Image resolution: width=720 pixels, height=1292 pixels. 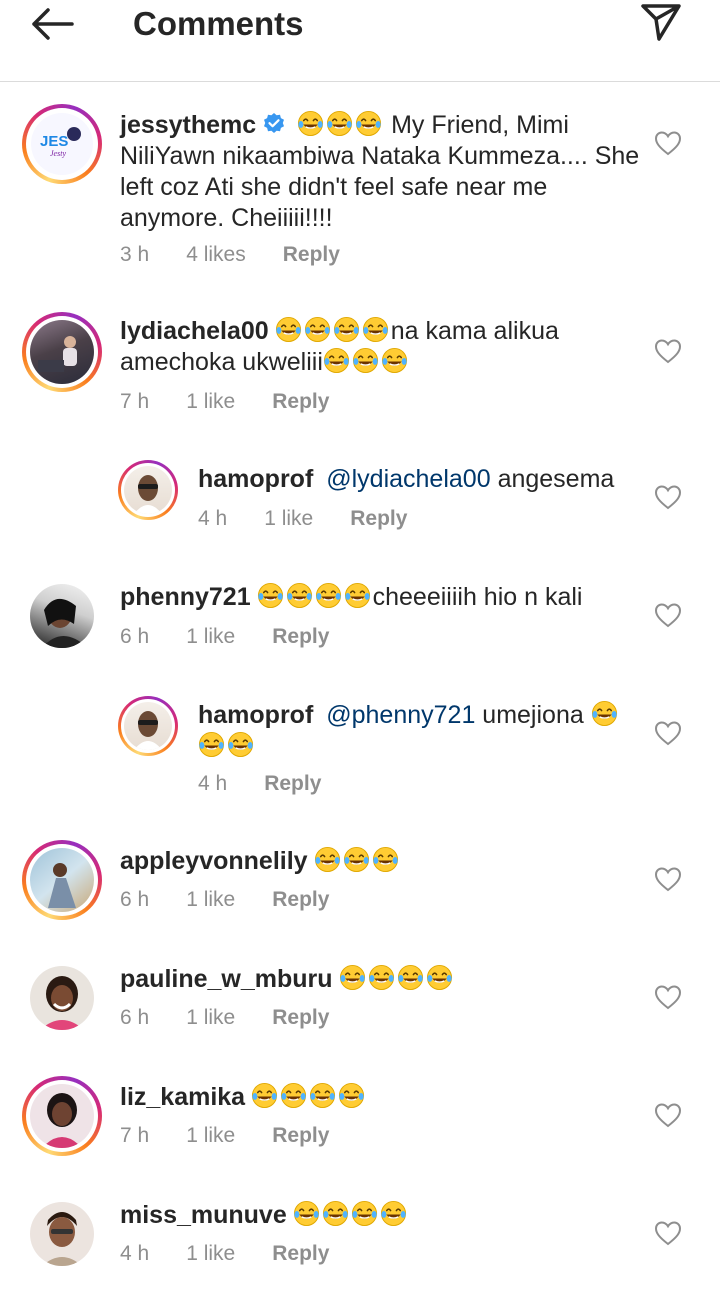 What do you see at coordinates (248, 255) in the screenshot?
I see `comment-meta: 3 h 4 likes Reply` at bounding box center [248, 255].